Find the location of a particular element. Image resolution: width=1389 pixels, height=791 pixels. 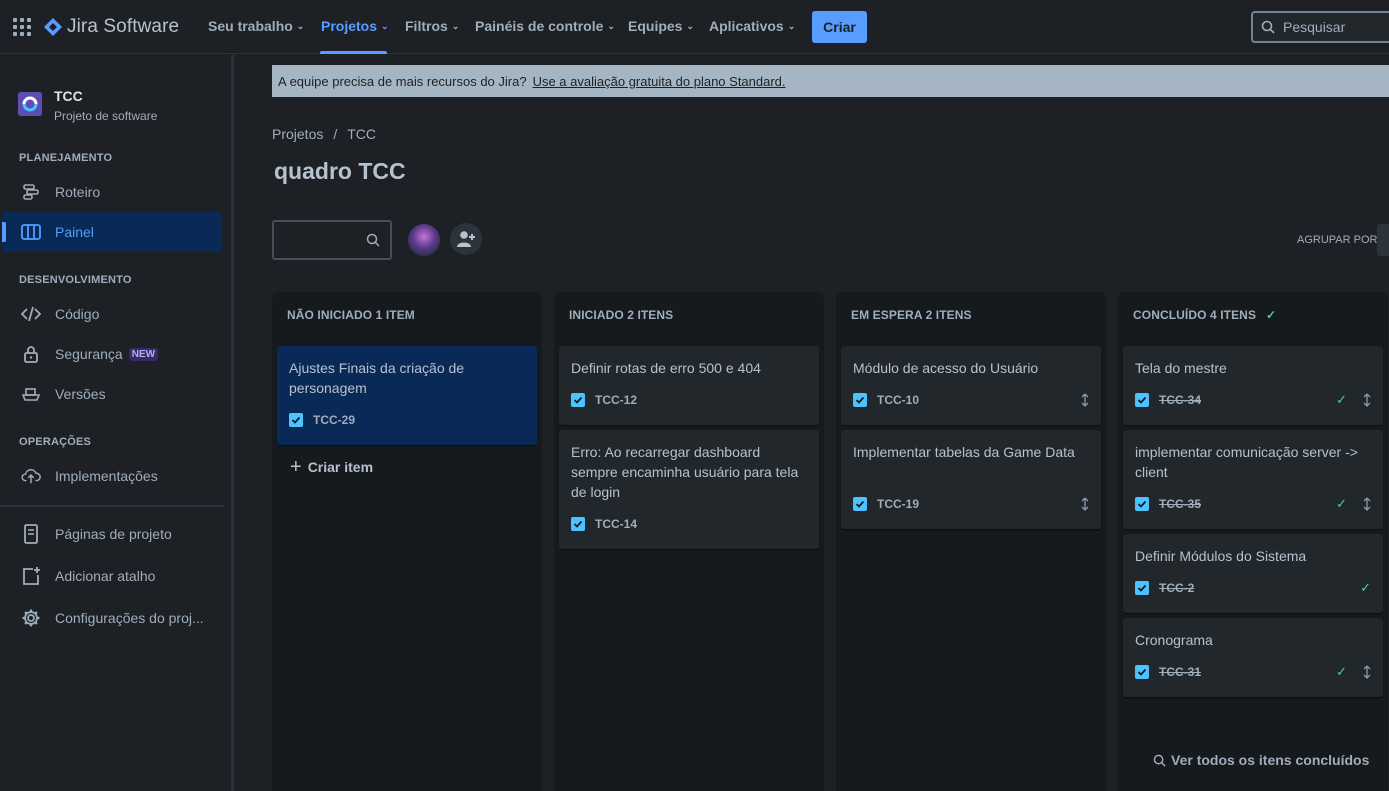

view-all-done-label: Ver todos os itens concluídos is located at coordinates (1270, 760).